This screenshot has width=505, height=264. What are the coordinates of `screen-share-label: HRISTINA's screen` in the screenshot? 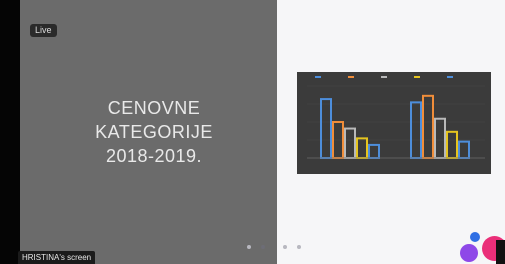 It's located at (57, 257).